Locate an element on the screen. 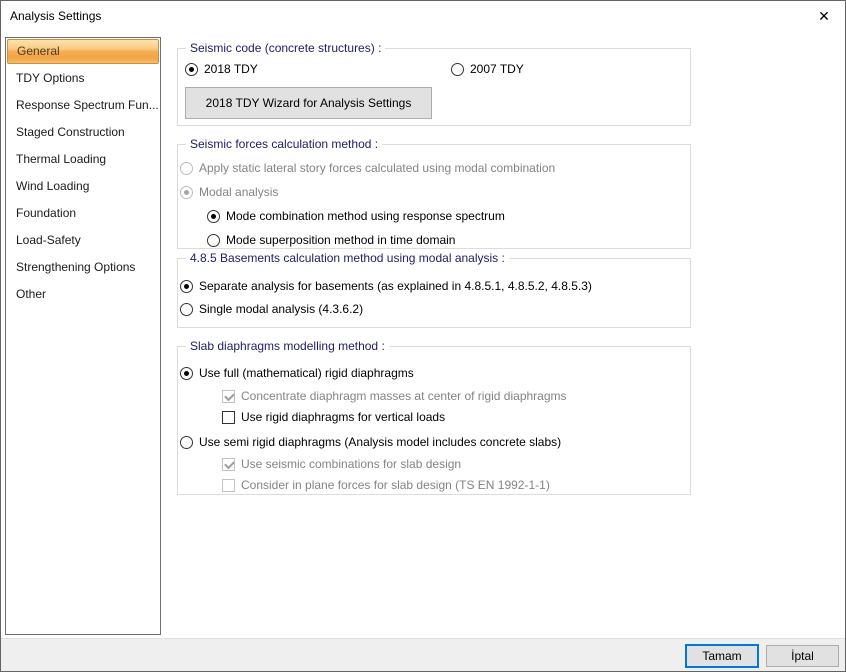 Image resolution: width=846 pixels, height=672 pixels. wizard-button-label: 2018 TDY Wizard for Analysis Settings is located at coordinates (308, 103).